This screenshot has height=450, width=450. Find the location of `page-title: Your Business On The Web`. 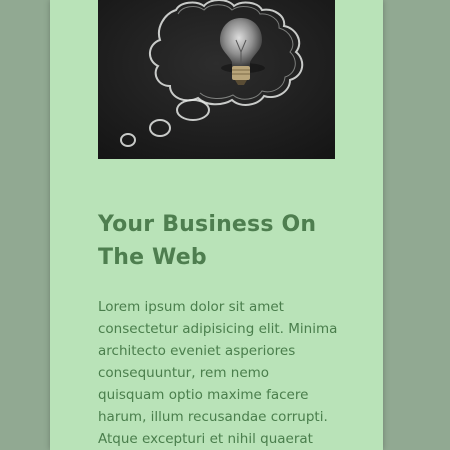

page-title: Your Business On The Web is located at coordinates (207, 241).